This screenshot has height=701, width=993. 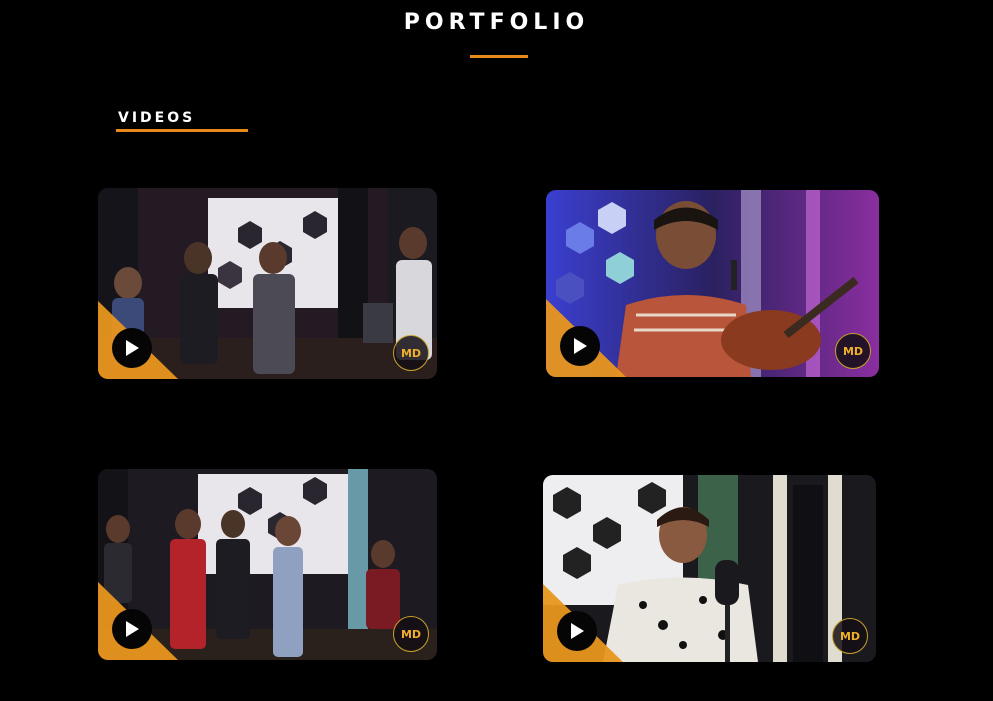 I want to click on video-card-2: MD, so click(x=712, y=283).